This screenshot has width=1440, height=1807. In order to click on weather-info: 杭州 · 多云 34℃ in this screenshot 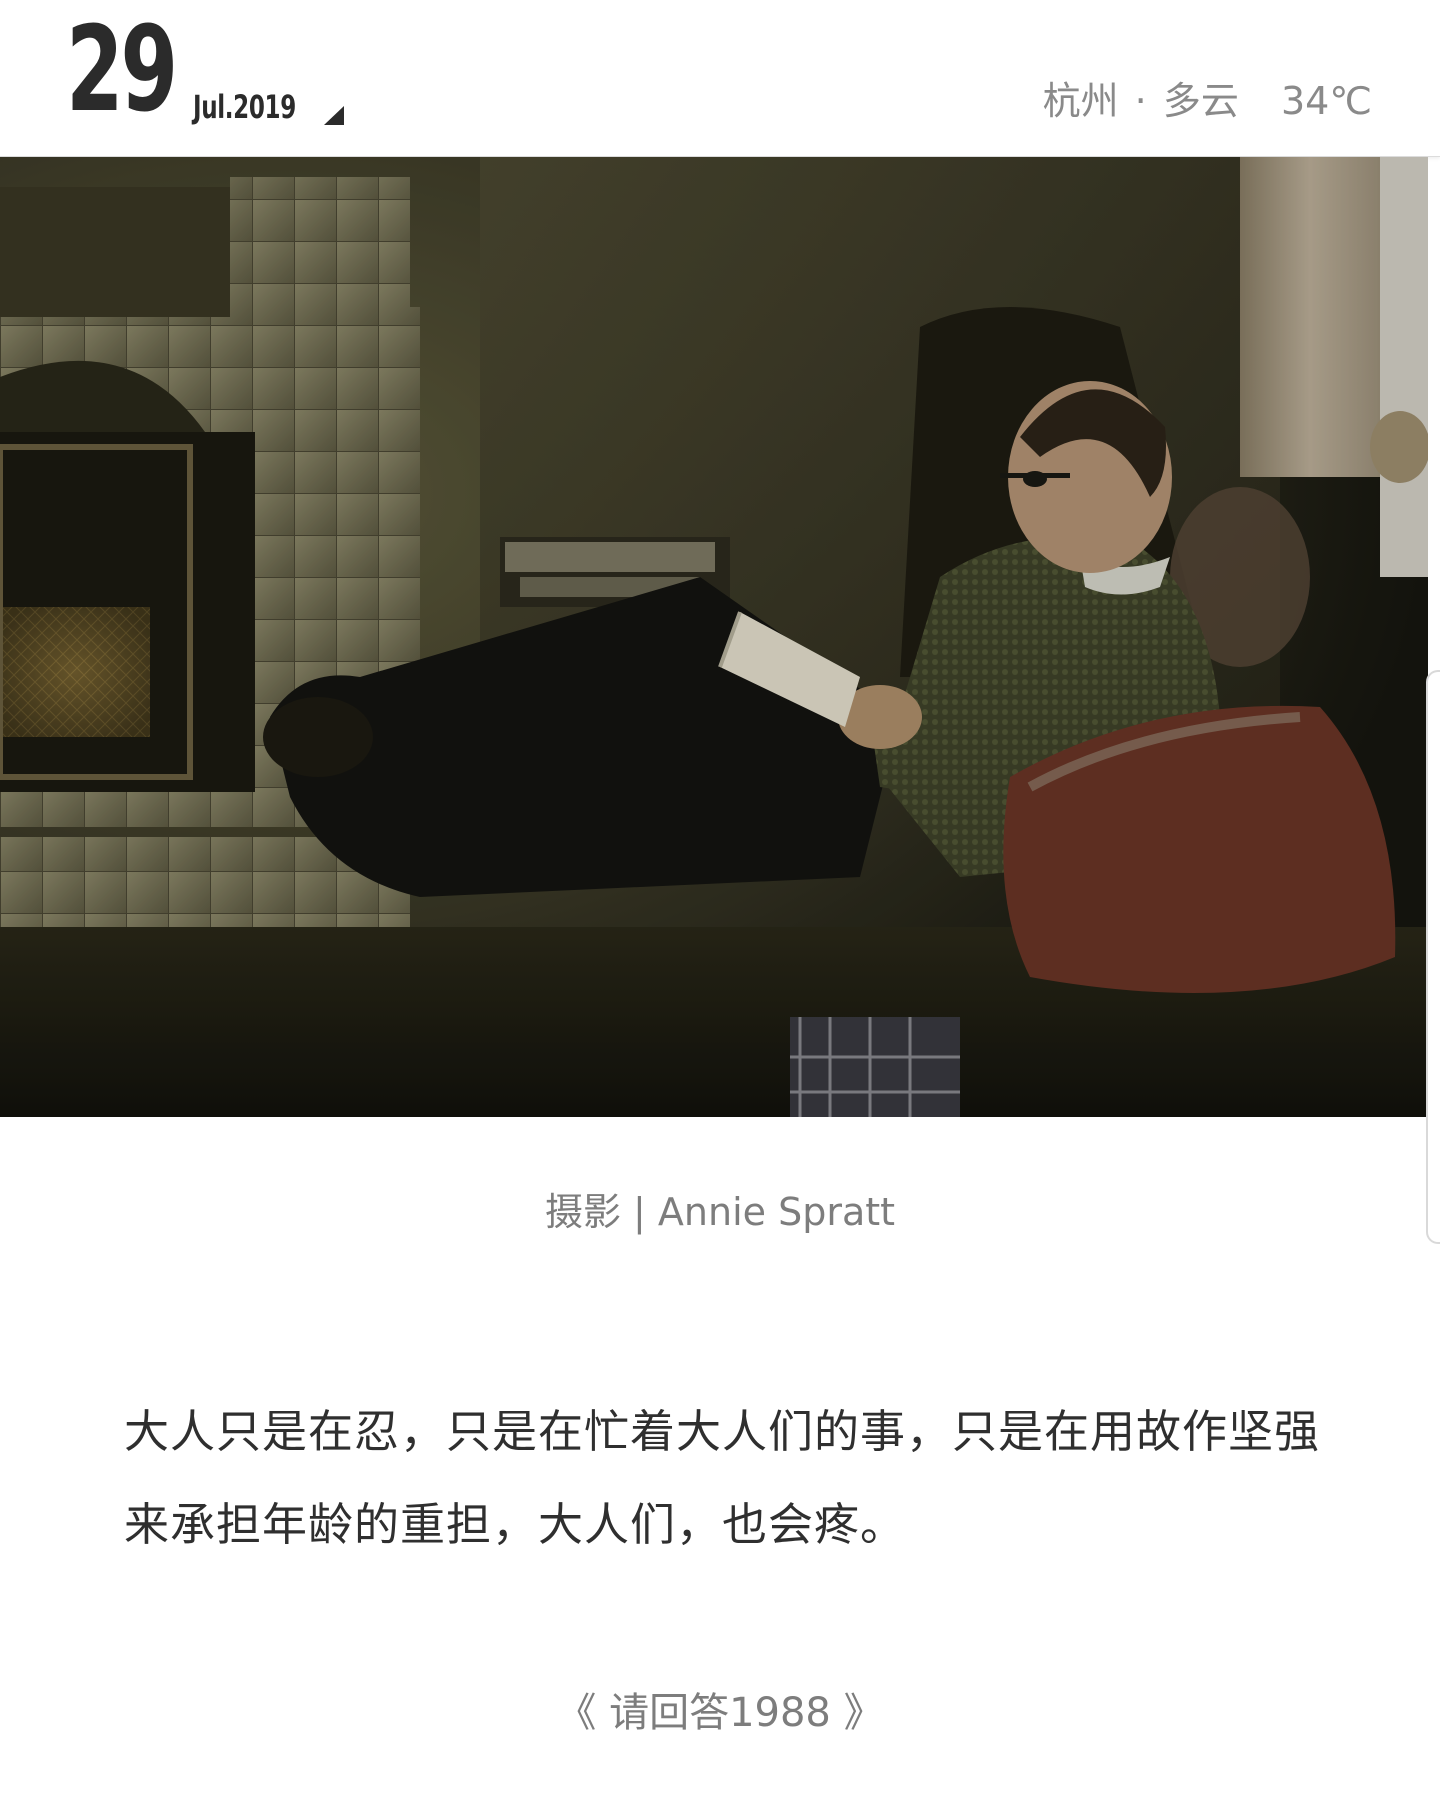, I will do `click(1207, 101)`.